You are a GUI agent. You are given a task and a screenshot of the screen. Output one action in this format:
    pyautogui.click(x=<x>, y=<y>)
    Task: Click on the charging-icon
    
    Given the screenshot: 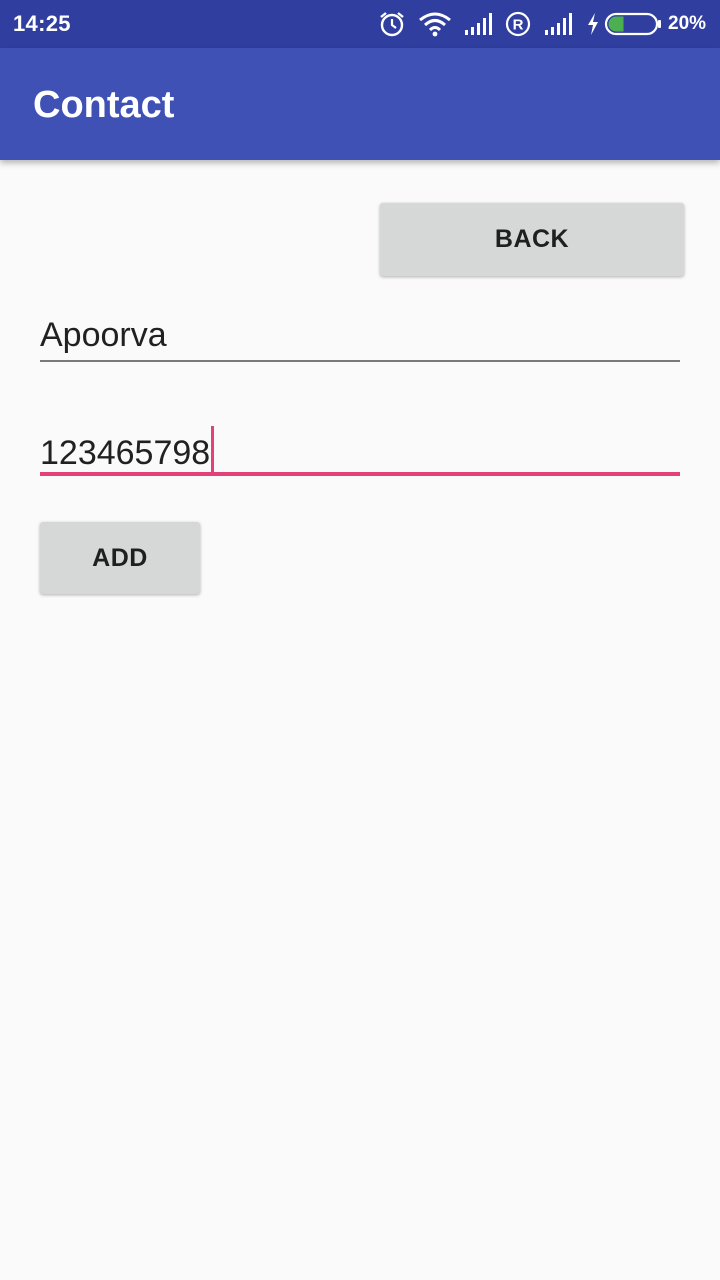 What is the action you would take?
    pyautogui.click(x=593, y=24)
    